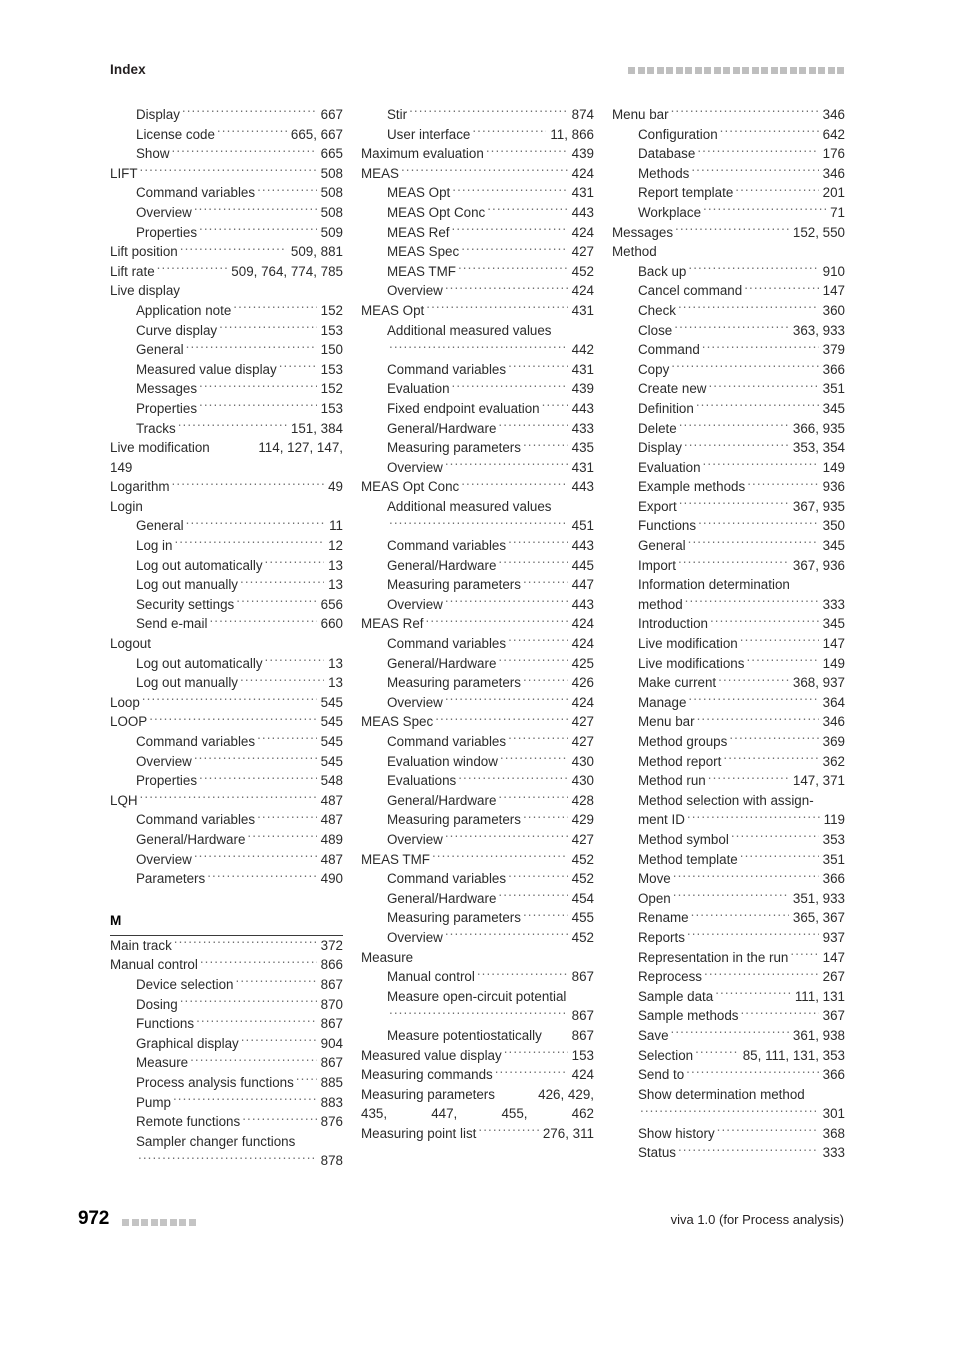 The width and height of the screenshot is (954, 1350). Describe the element at coordinates (226, 291) in the screenshot. I see `index-entry: Live display` at that location.